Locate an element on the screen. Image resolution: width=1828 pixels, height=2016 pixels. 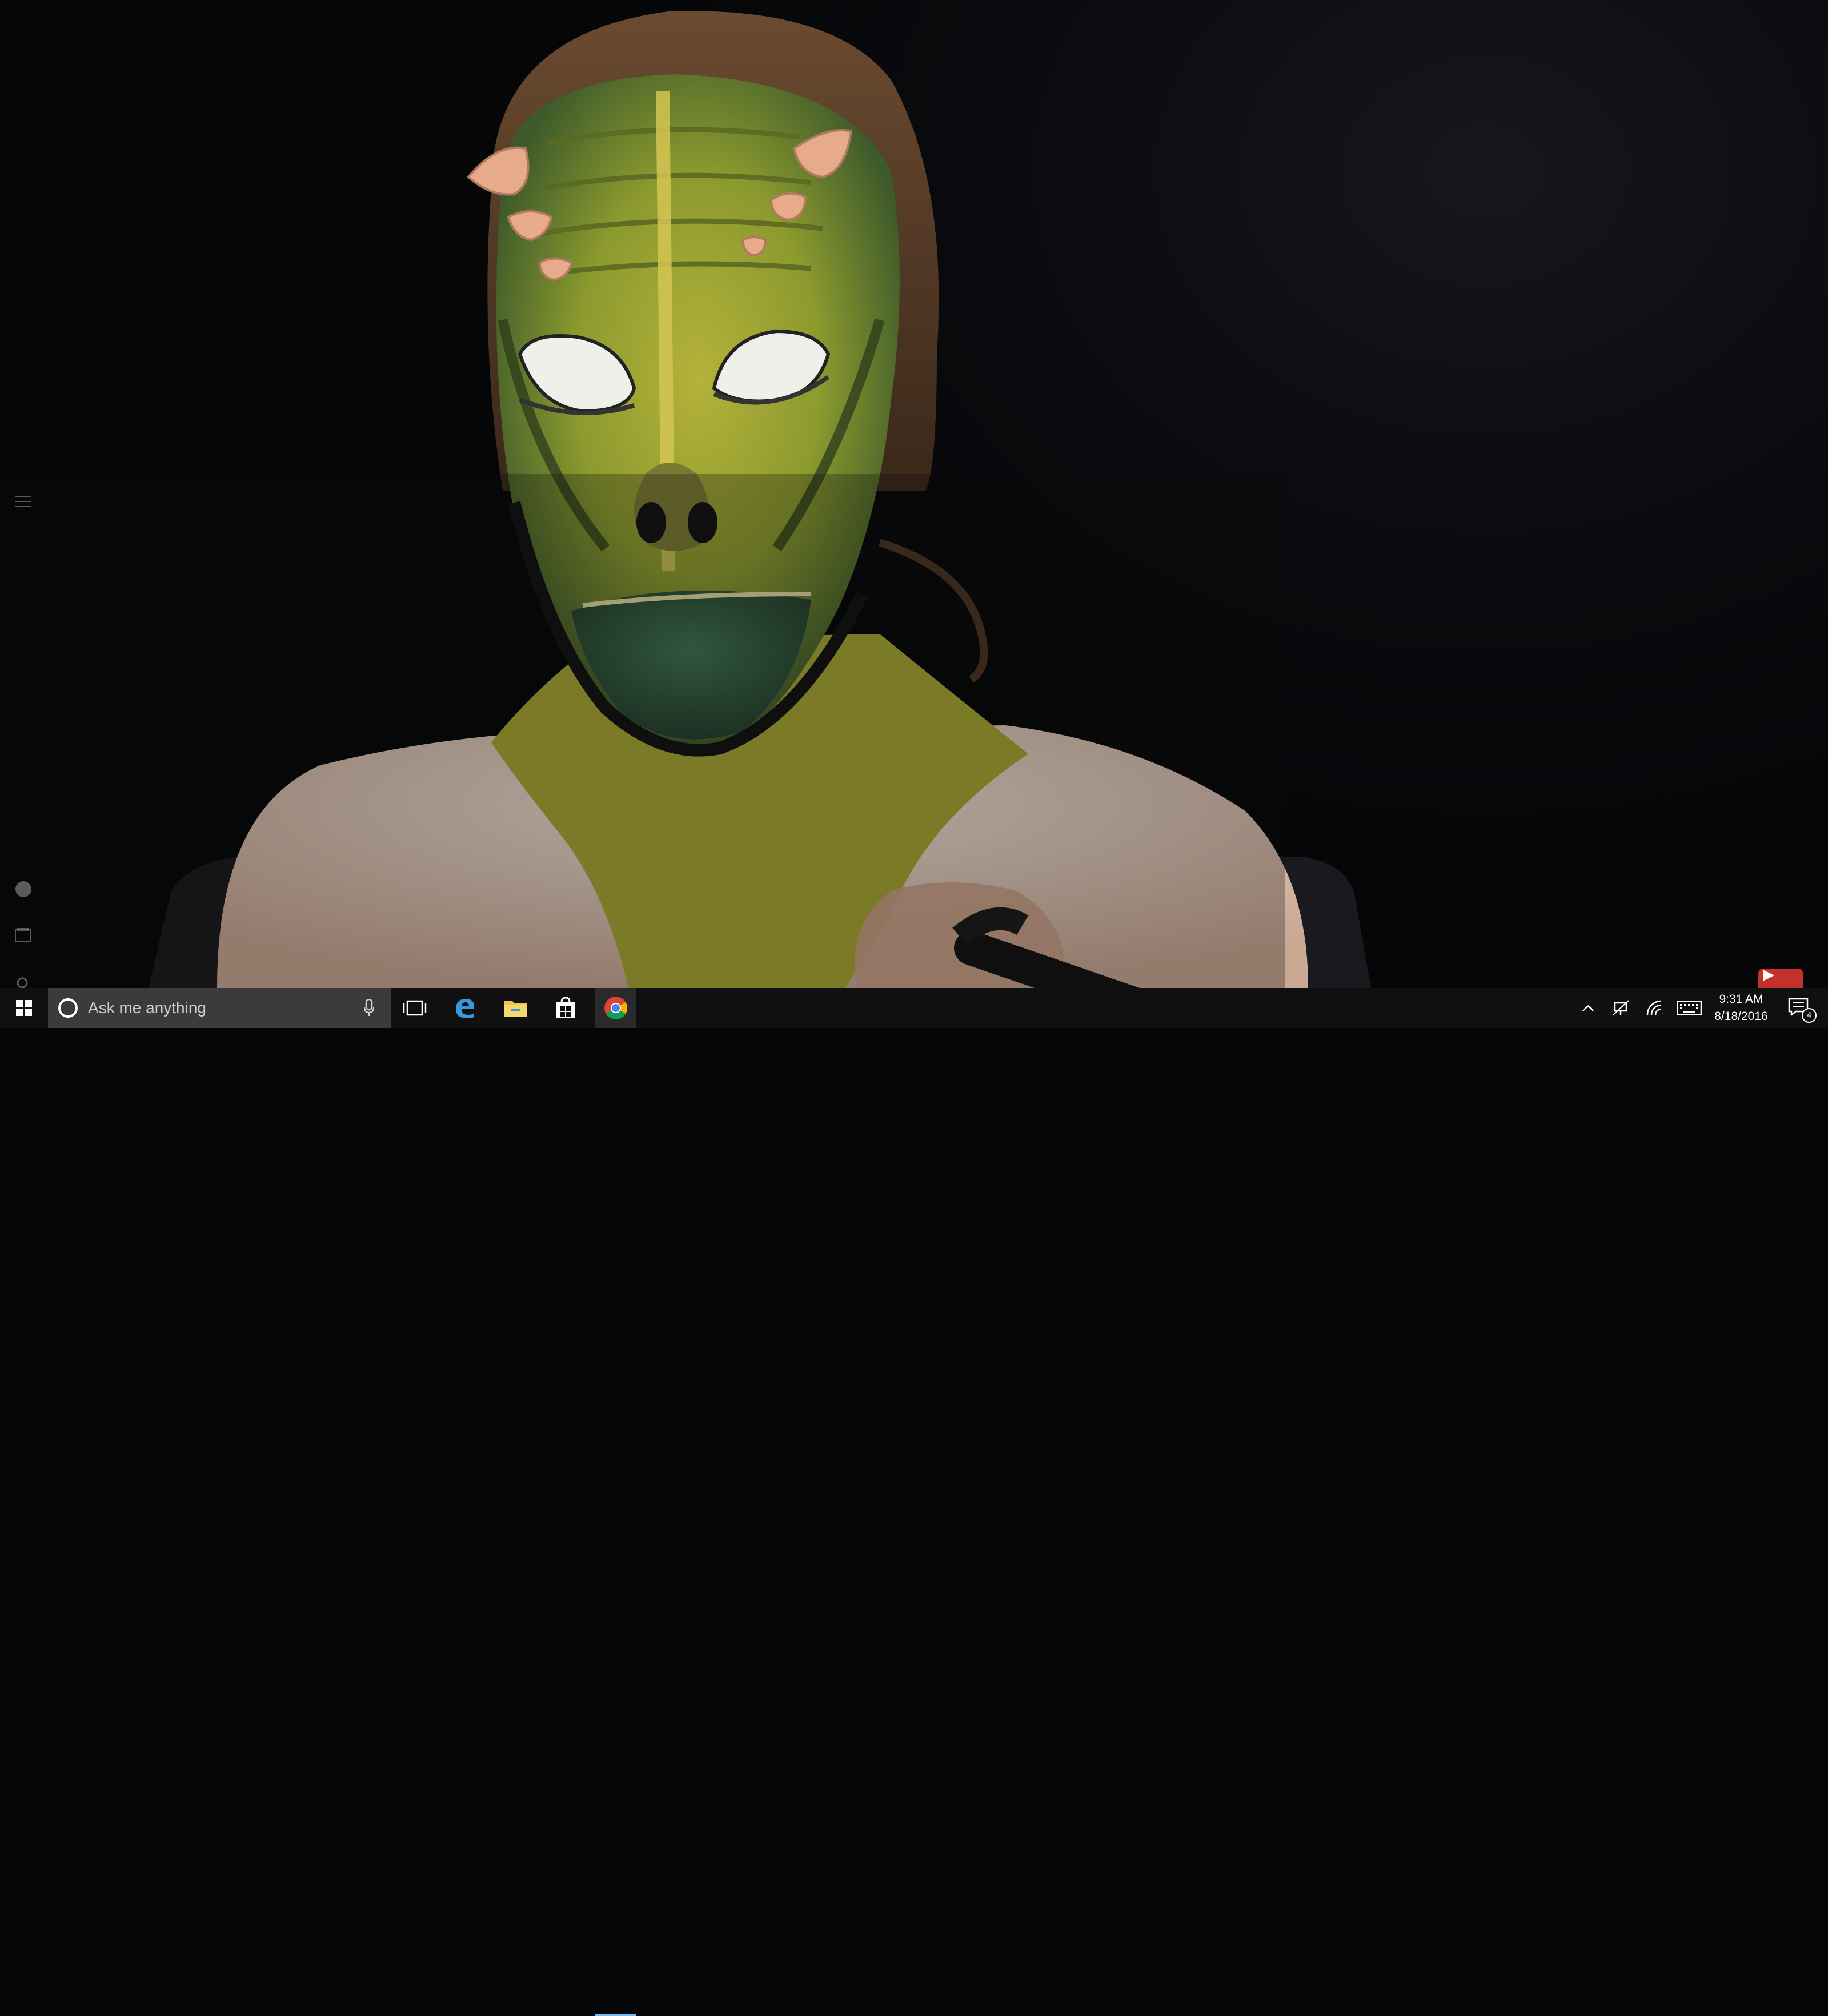
chevron-up-icon is located at coordinates (1588, 1008).